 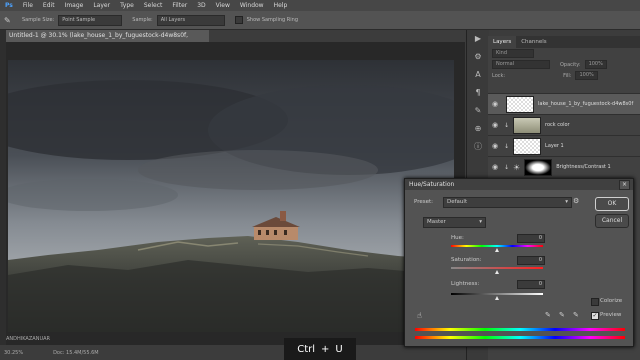 What do you see at coordinates (586, 104) in the screenshot?
I see `layer-name: lake_house_1_by_fuguestock-d4w8s0f` at bounding box center [586, 104].